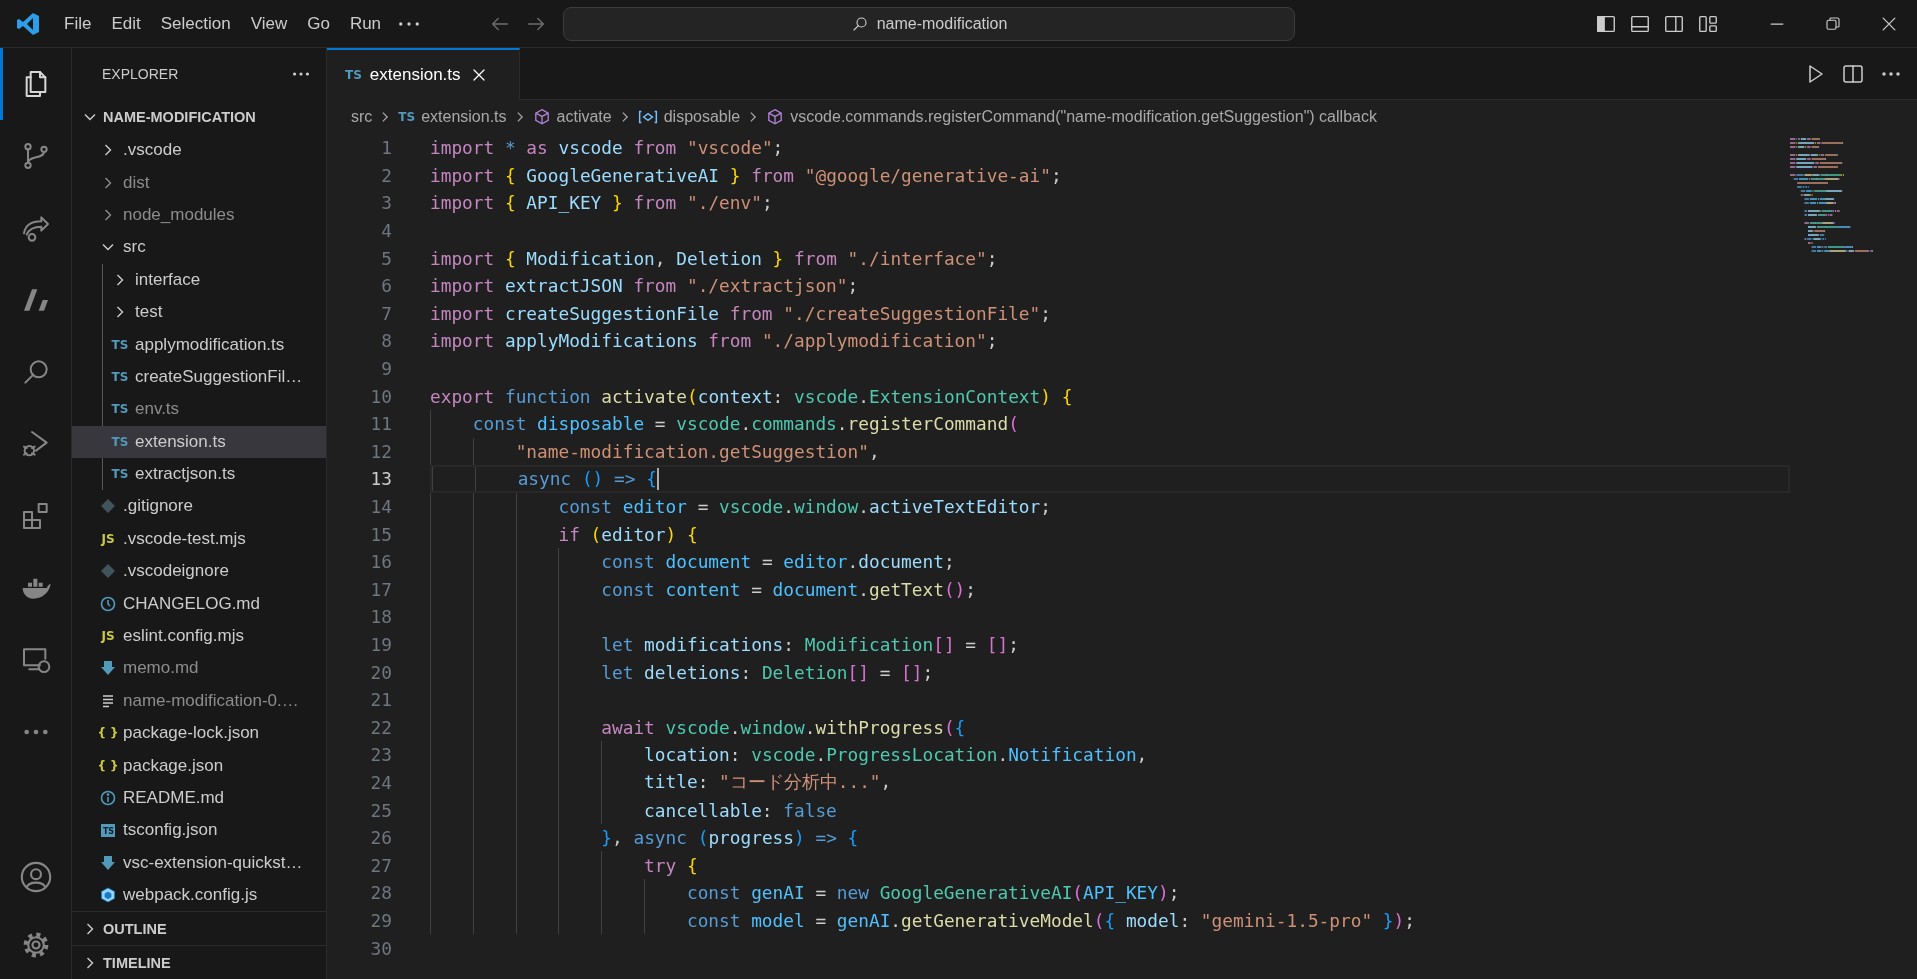 This screenshot has height=979, width=1917. Describe the element at coordinates (1083, 117) in the screenshot. I see `breadcrumb-item: vscode.commands.registerCommand("name-modification.getSuggestion") callback` at that location.